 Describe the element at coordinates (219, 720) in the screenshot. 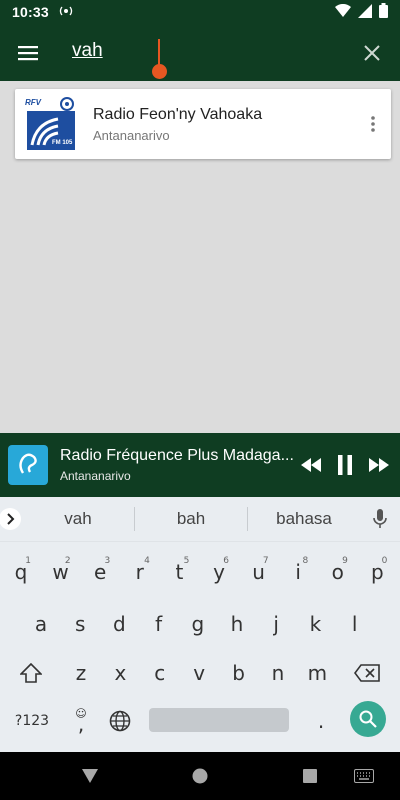

I see `space-key` at that location.